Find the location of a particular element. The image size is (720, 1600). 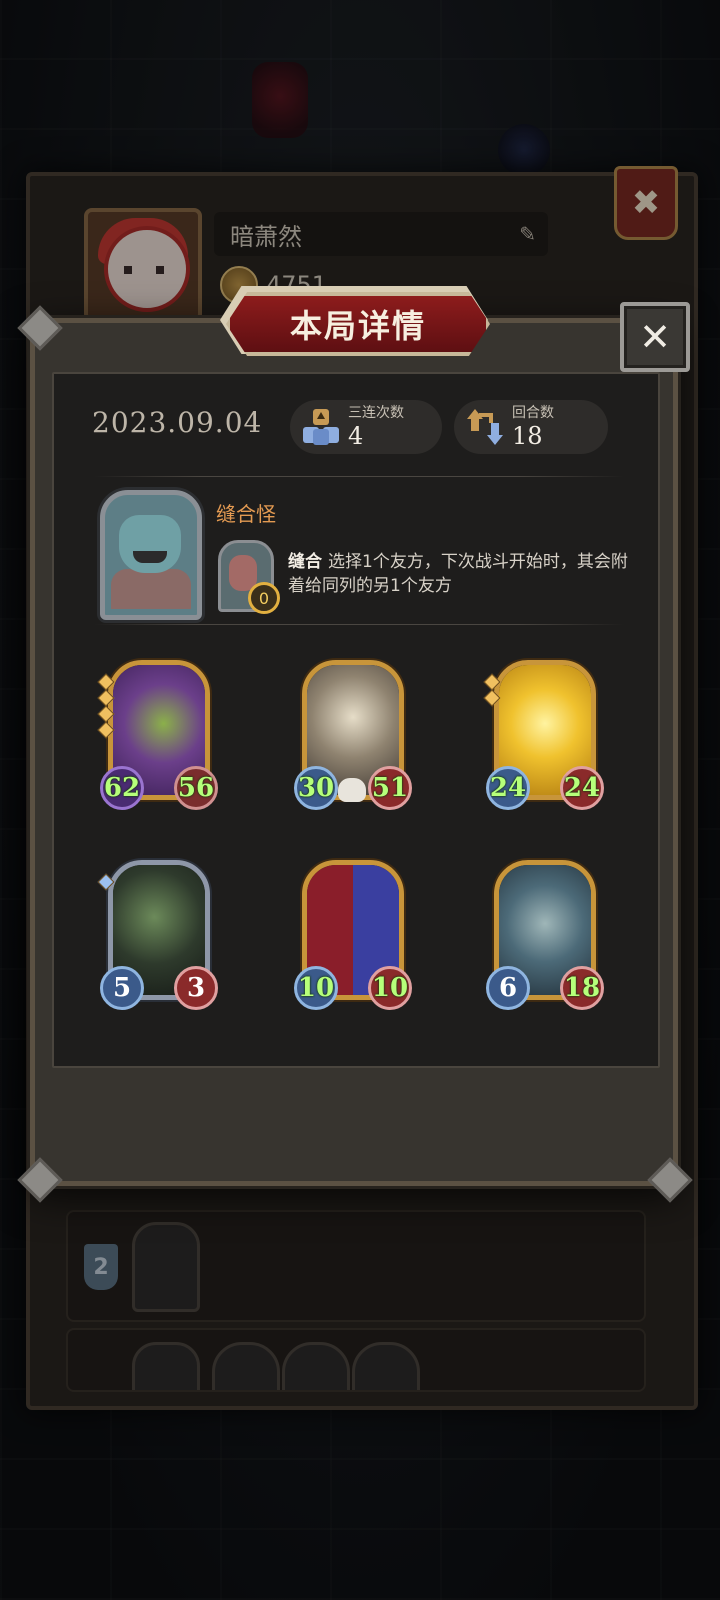

cycle-arrows-icon is located at coordinates (485, 427).